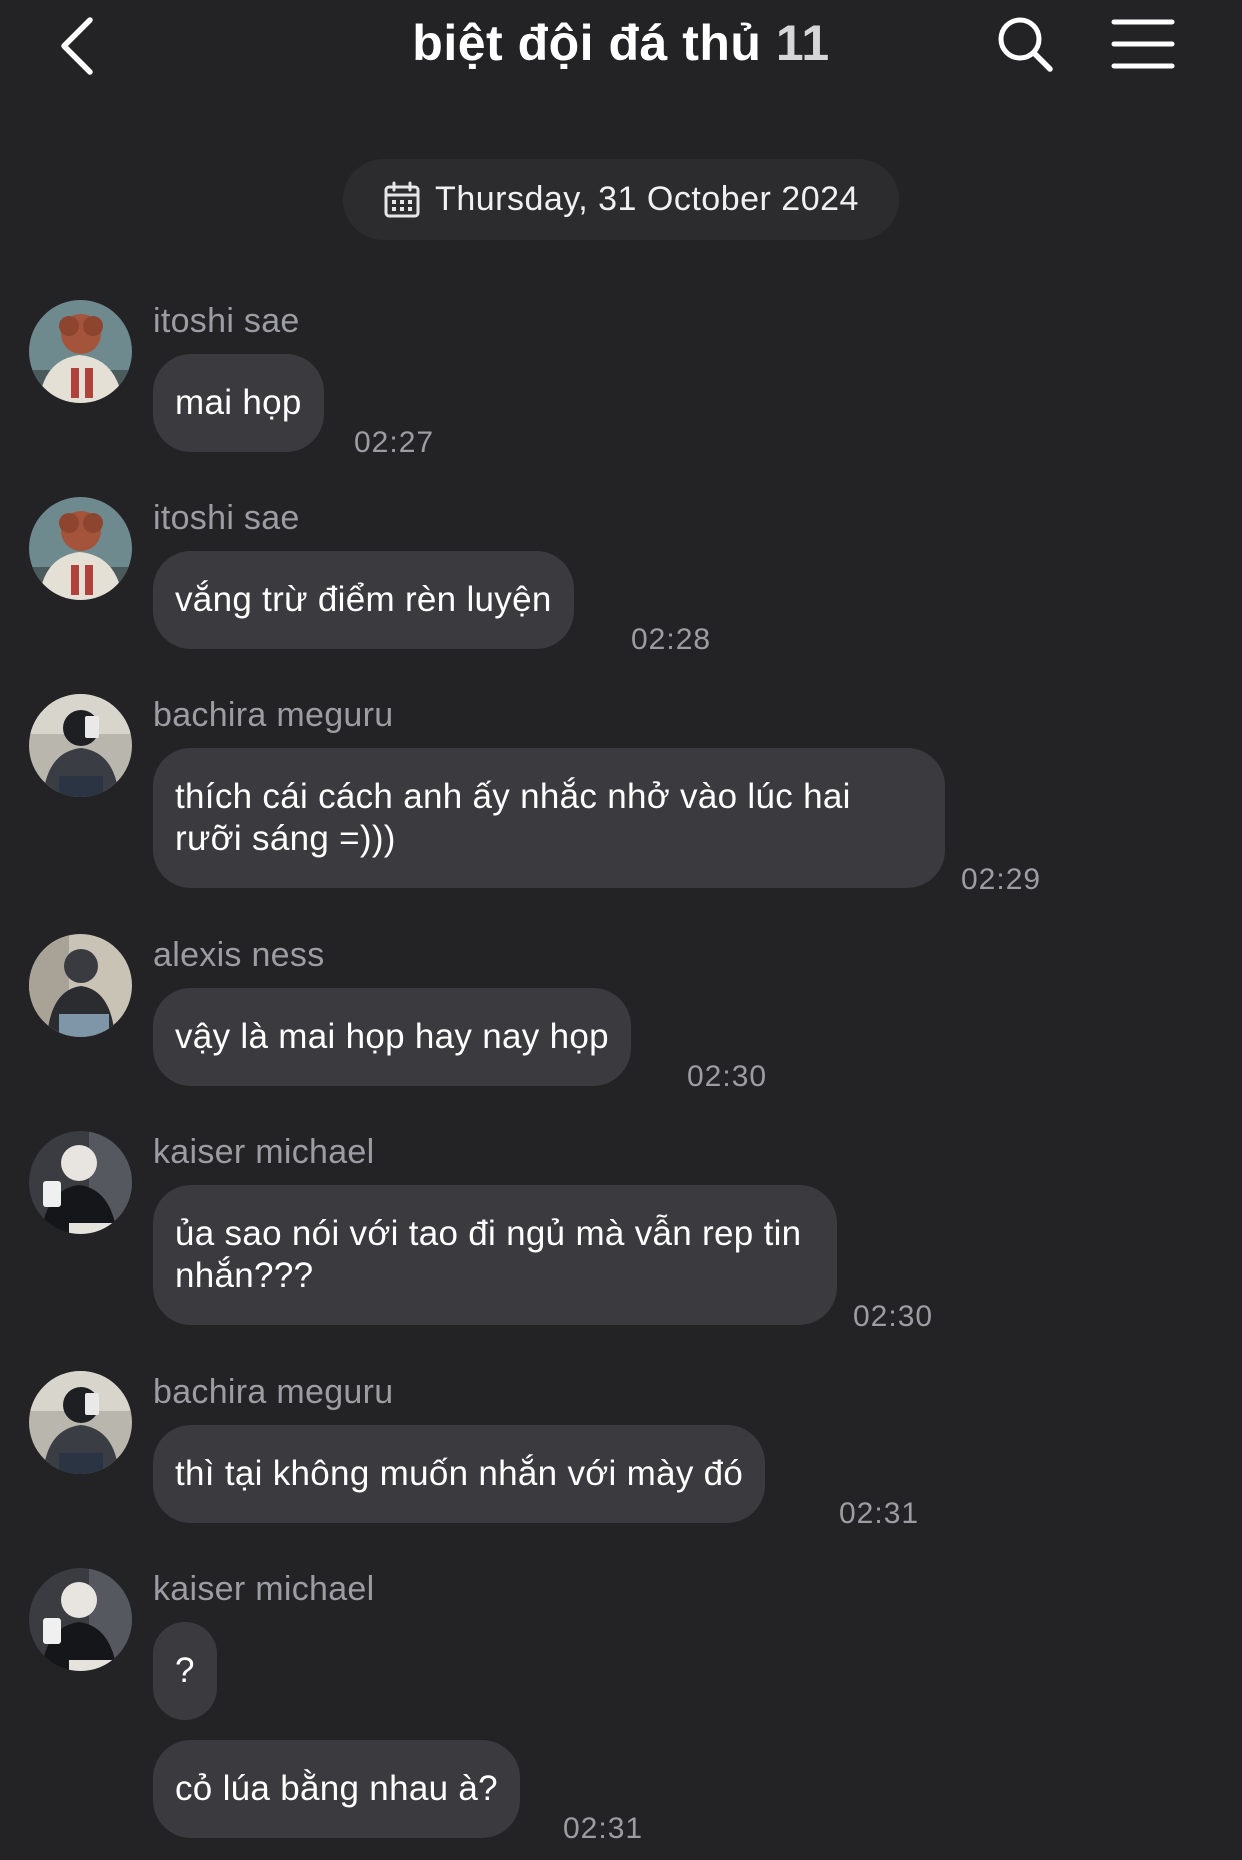 This screenshot has height=1860, width=1242. What do you see at coordinates (238, 403) in the screenshot?
I see `message-bubble: mai họp` at bounding box center [238, 403].